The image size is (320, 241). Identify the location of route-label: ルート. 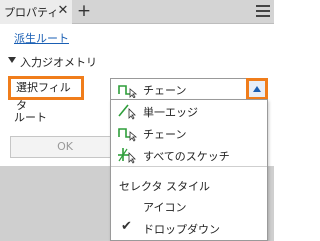
(30, 117).